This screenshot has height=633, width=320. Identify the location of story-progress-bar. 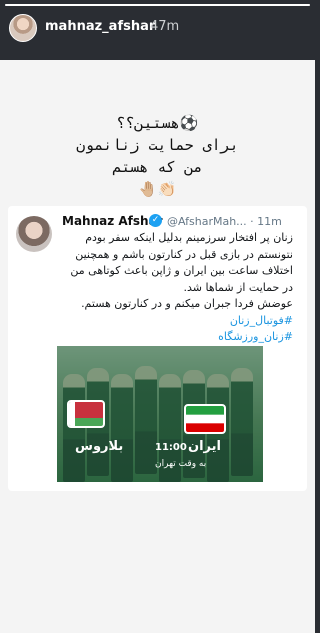
(157, 5).